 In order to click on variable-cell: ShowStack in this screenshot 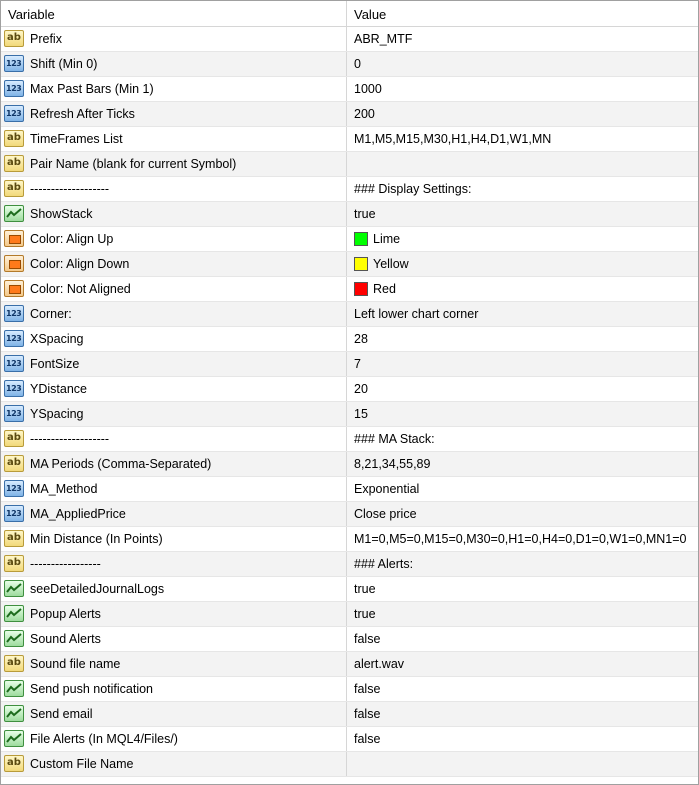, I will do `click(174, 214)`.